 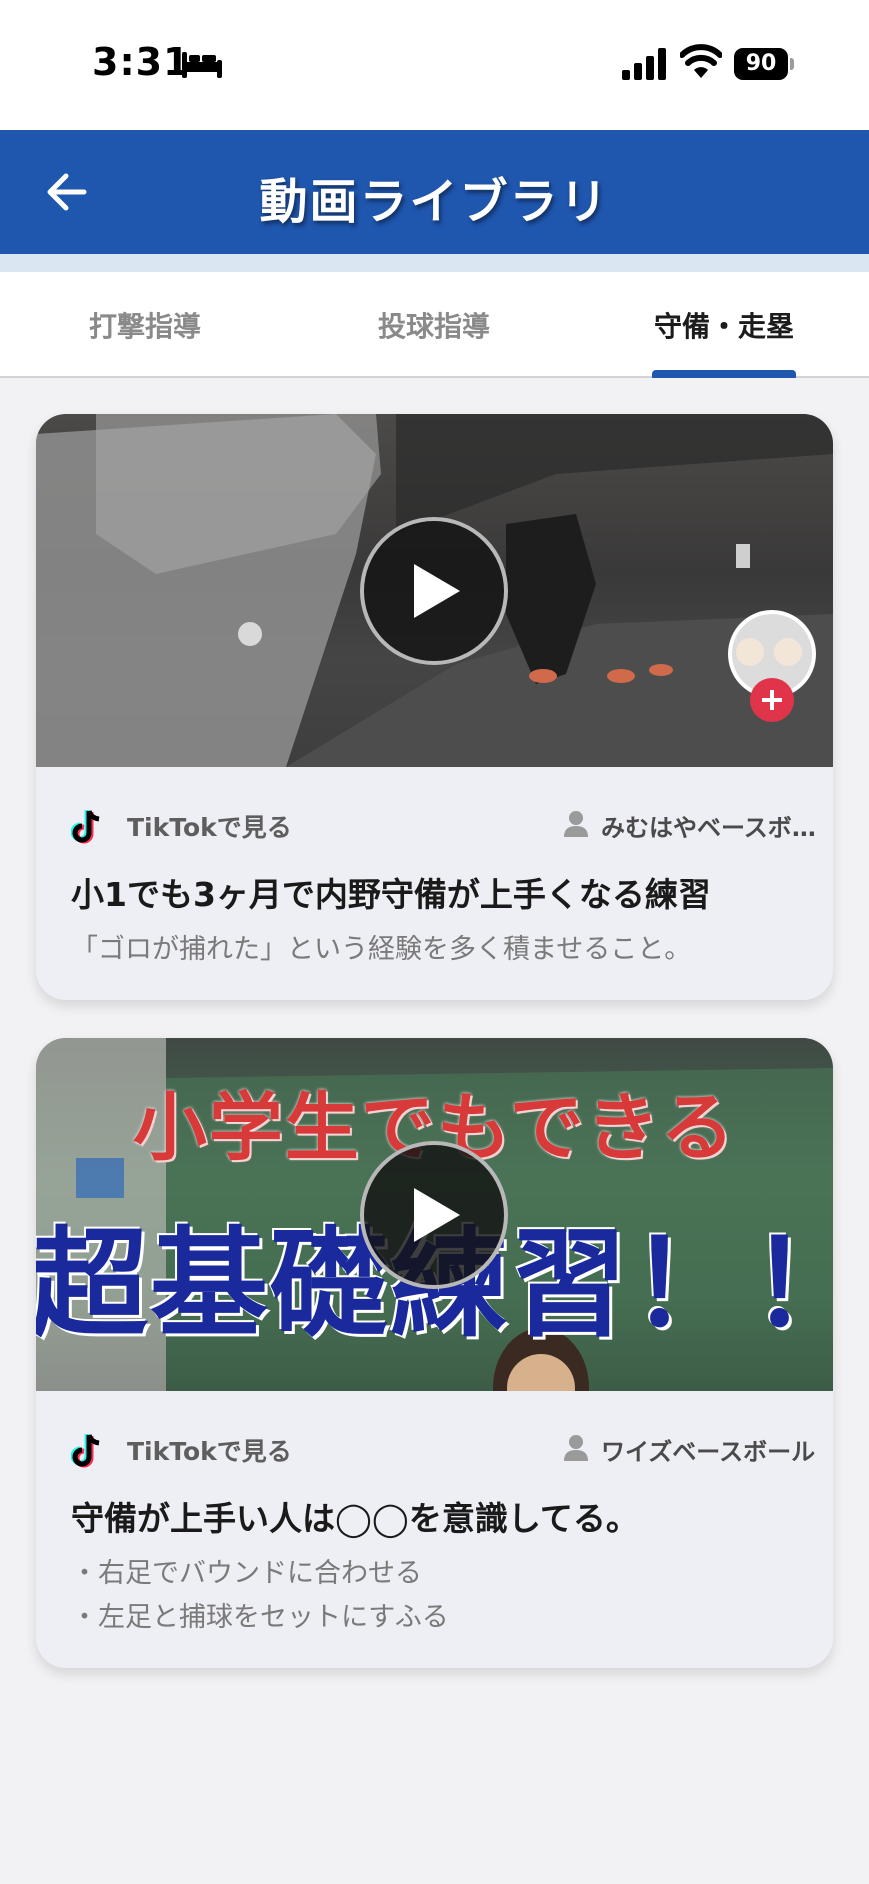 What do you see at coordinates (381, 949) in the screenshot?
I see `description-line: 「ゴロが捕れた」という経験を多く積ませること。` at bounding box center [381, 949].